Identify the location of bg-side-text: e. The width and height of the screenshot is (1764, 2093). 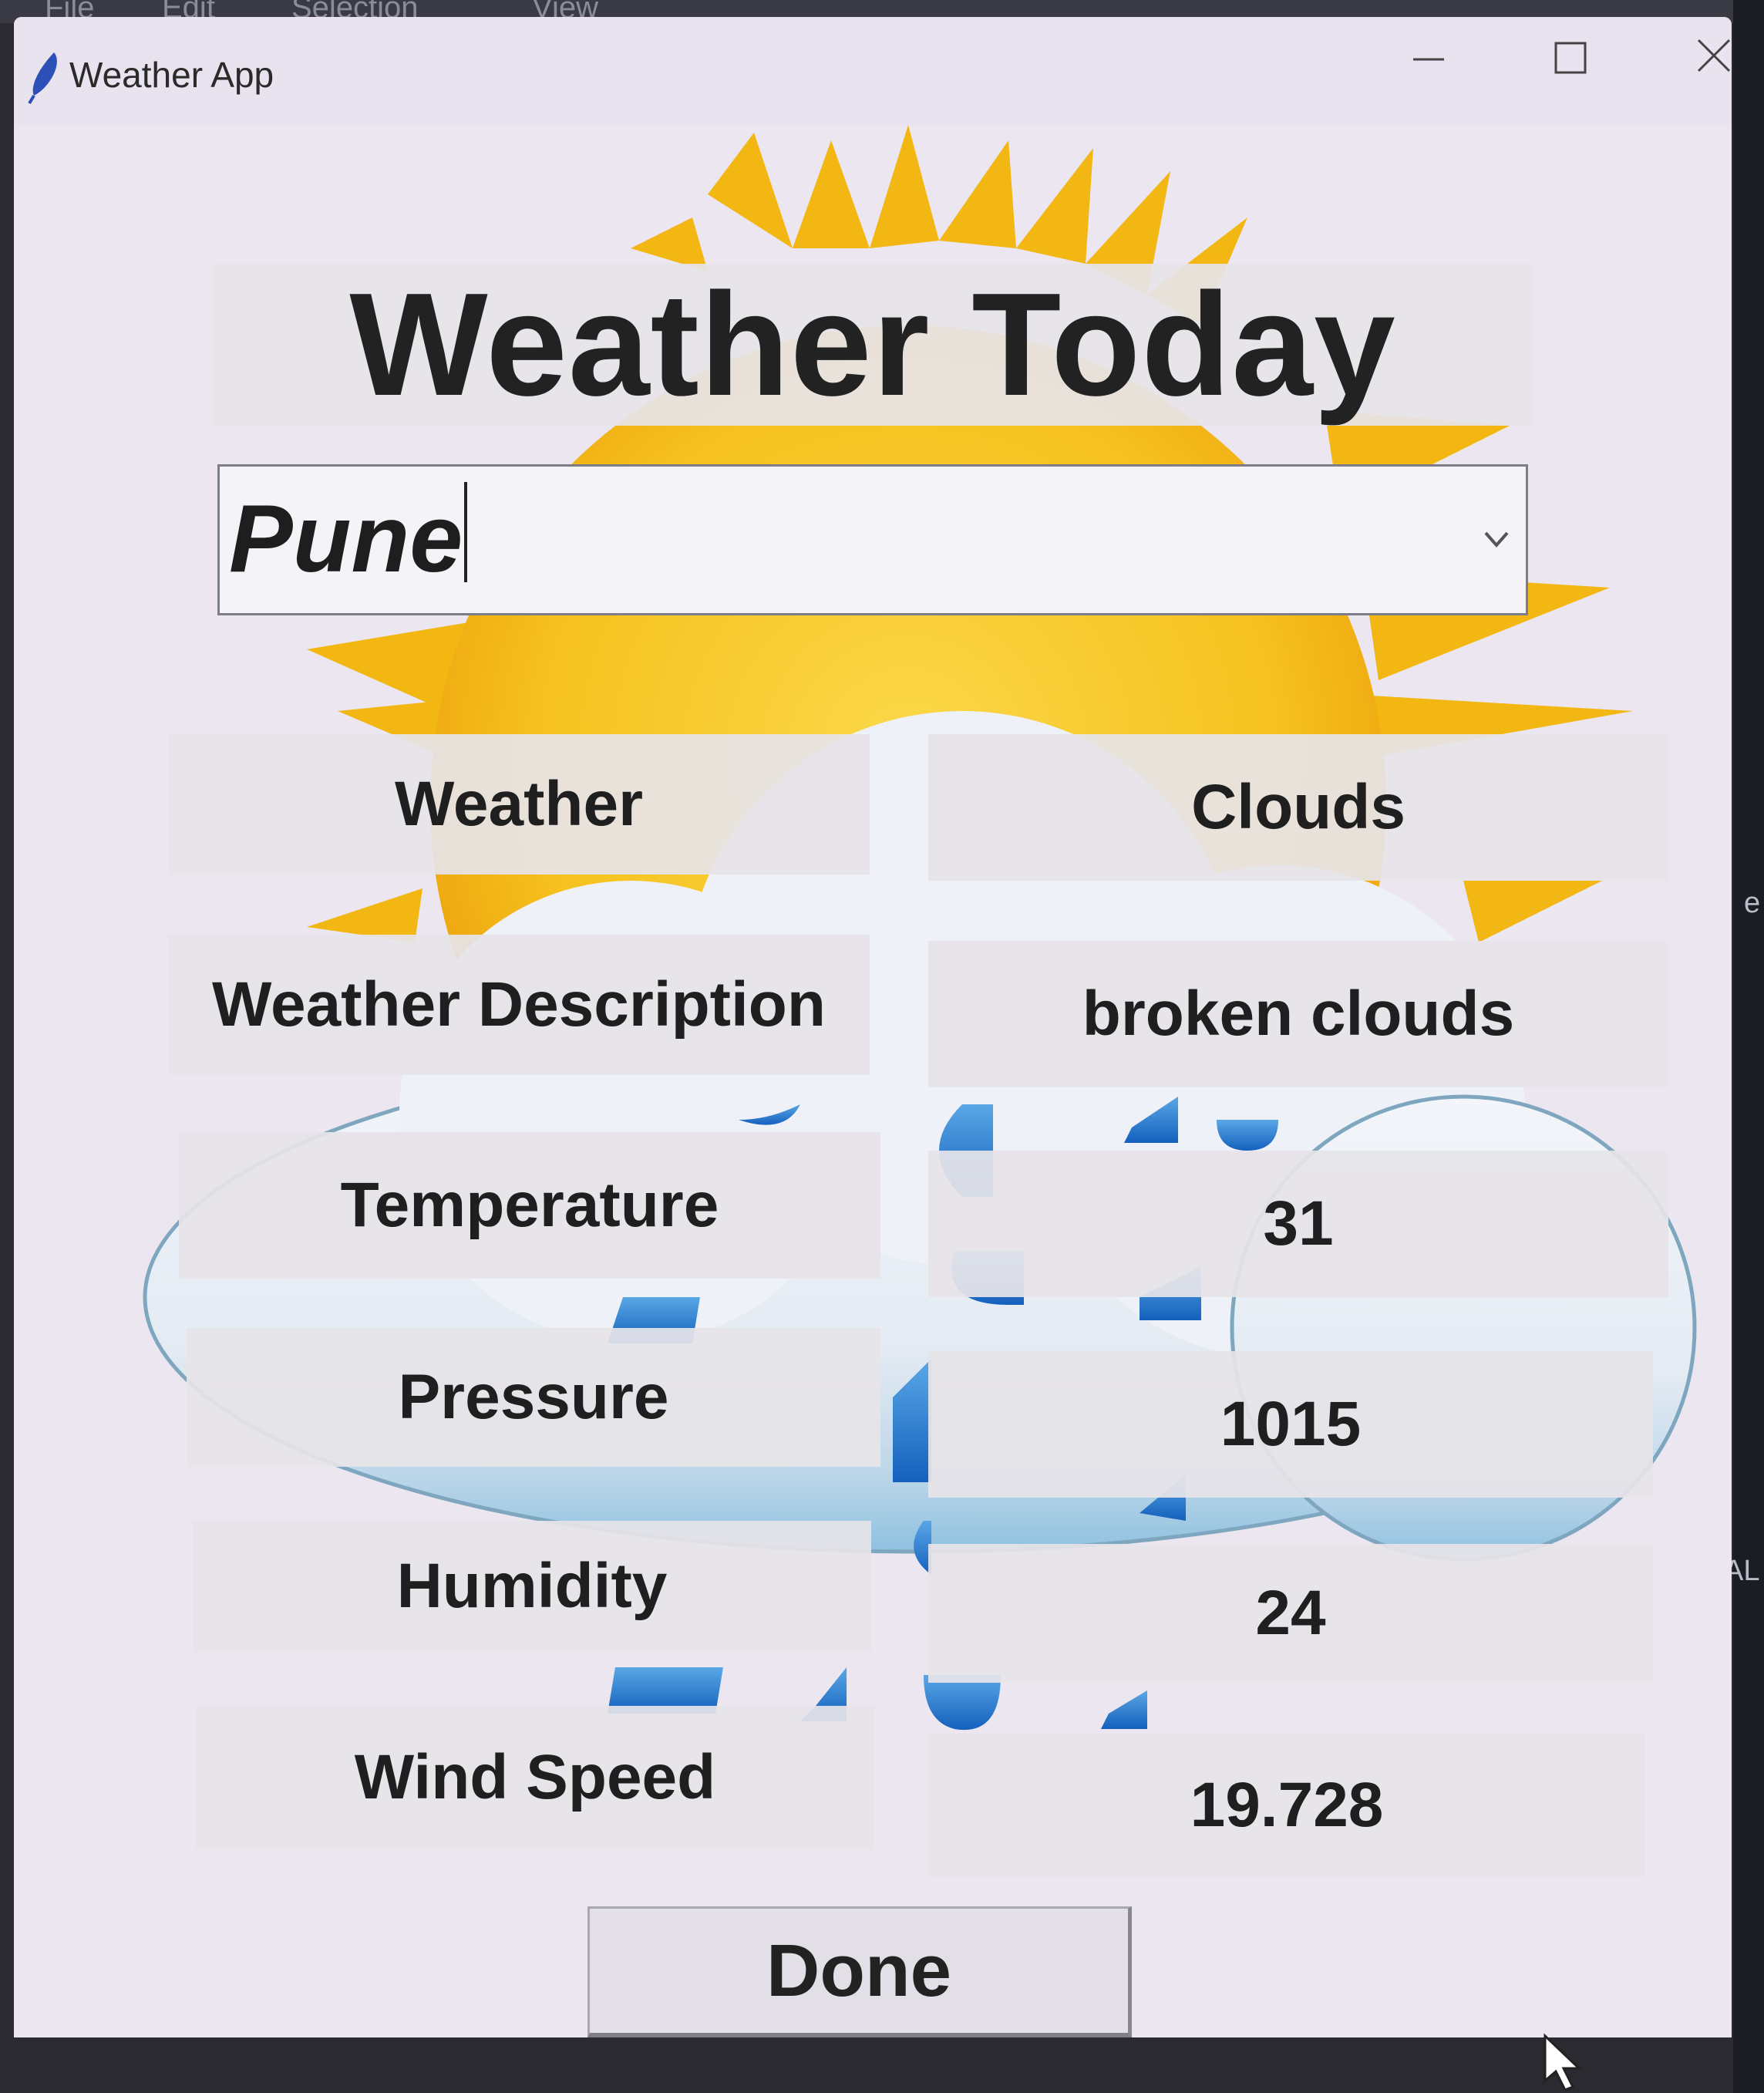
(1752, 903).